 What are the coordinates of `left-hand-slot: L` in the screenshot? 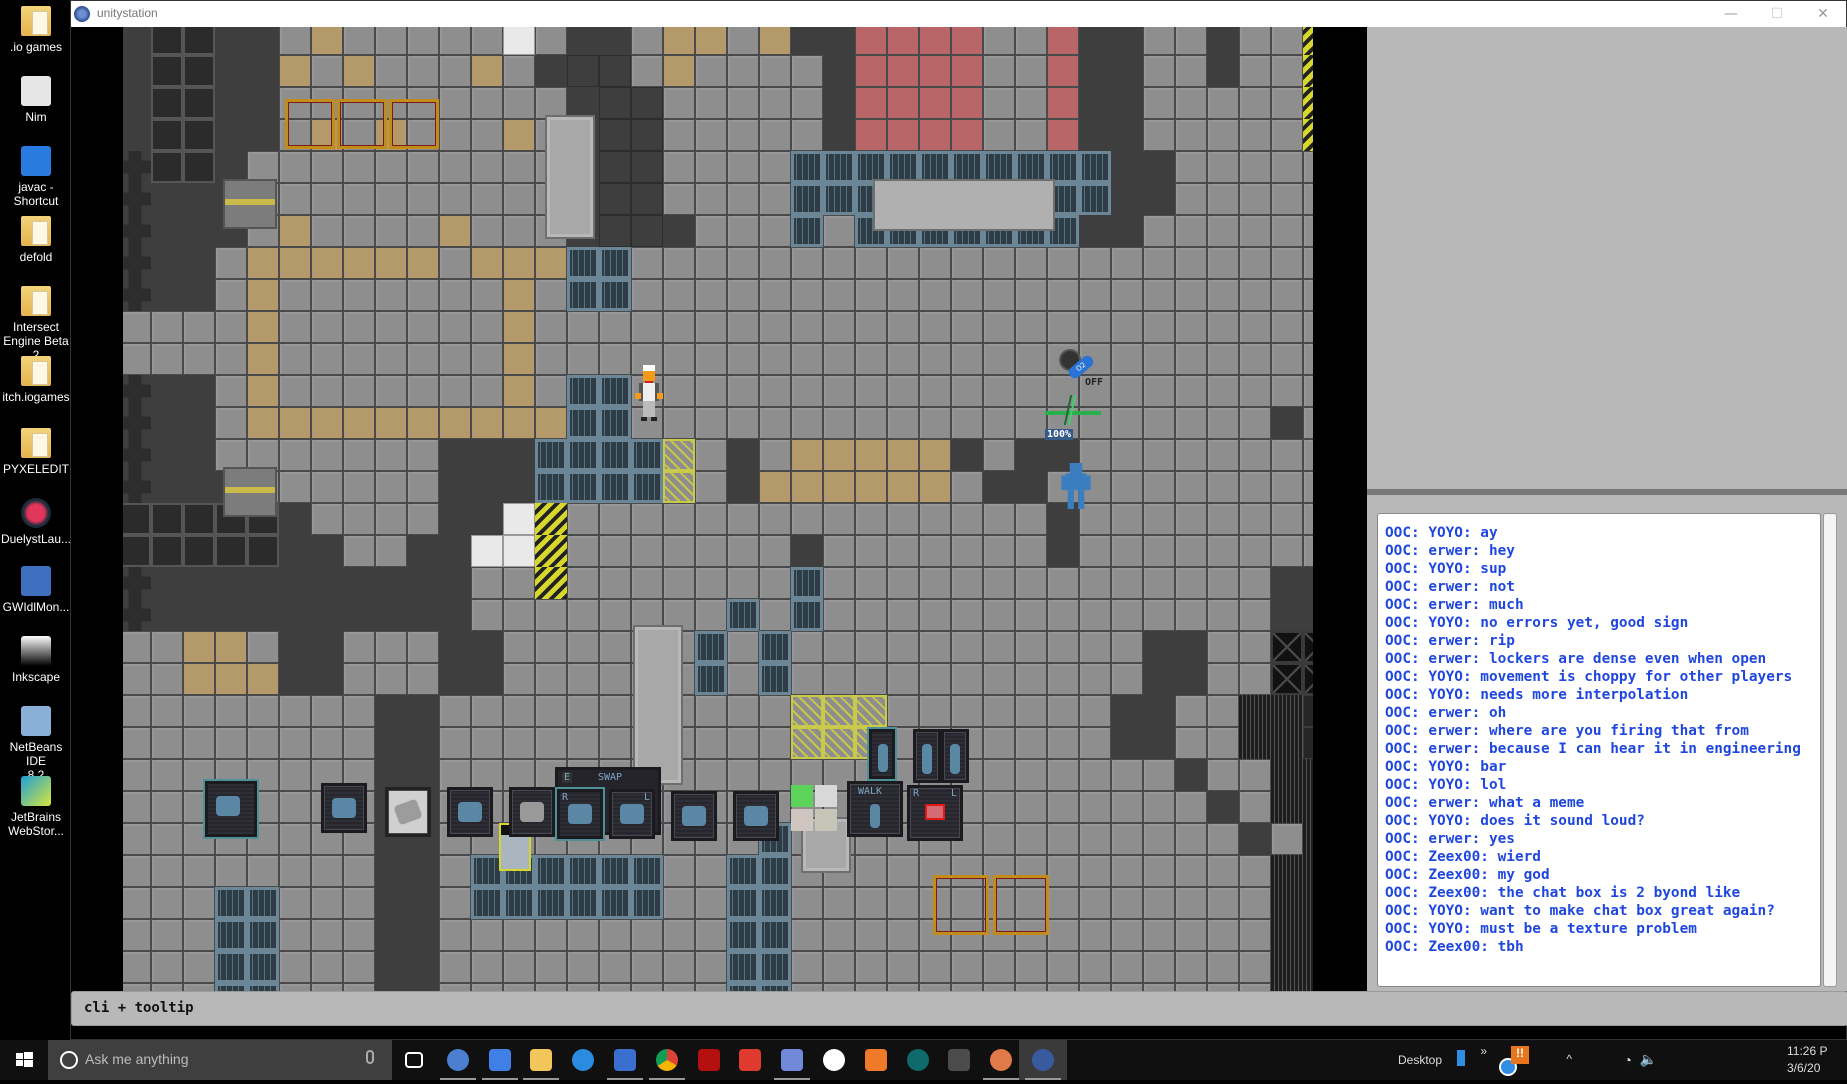 It's located at (632, 814).